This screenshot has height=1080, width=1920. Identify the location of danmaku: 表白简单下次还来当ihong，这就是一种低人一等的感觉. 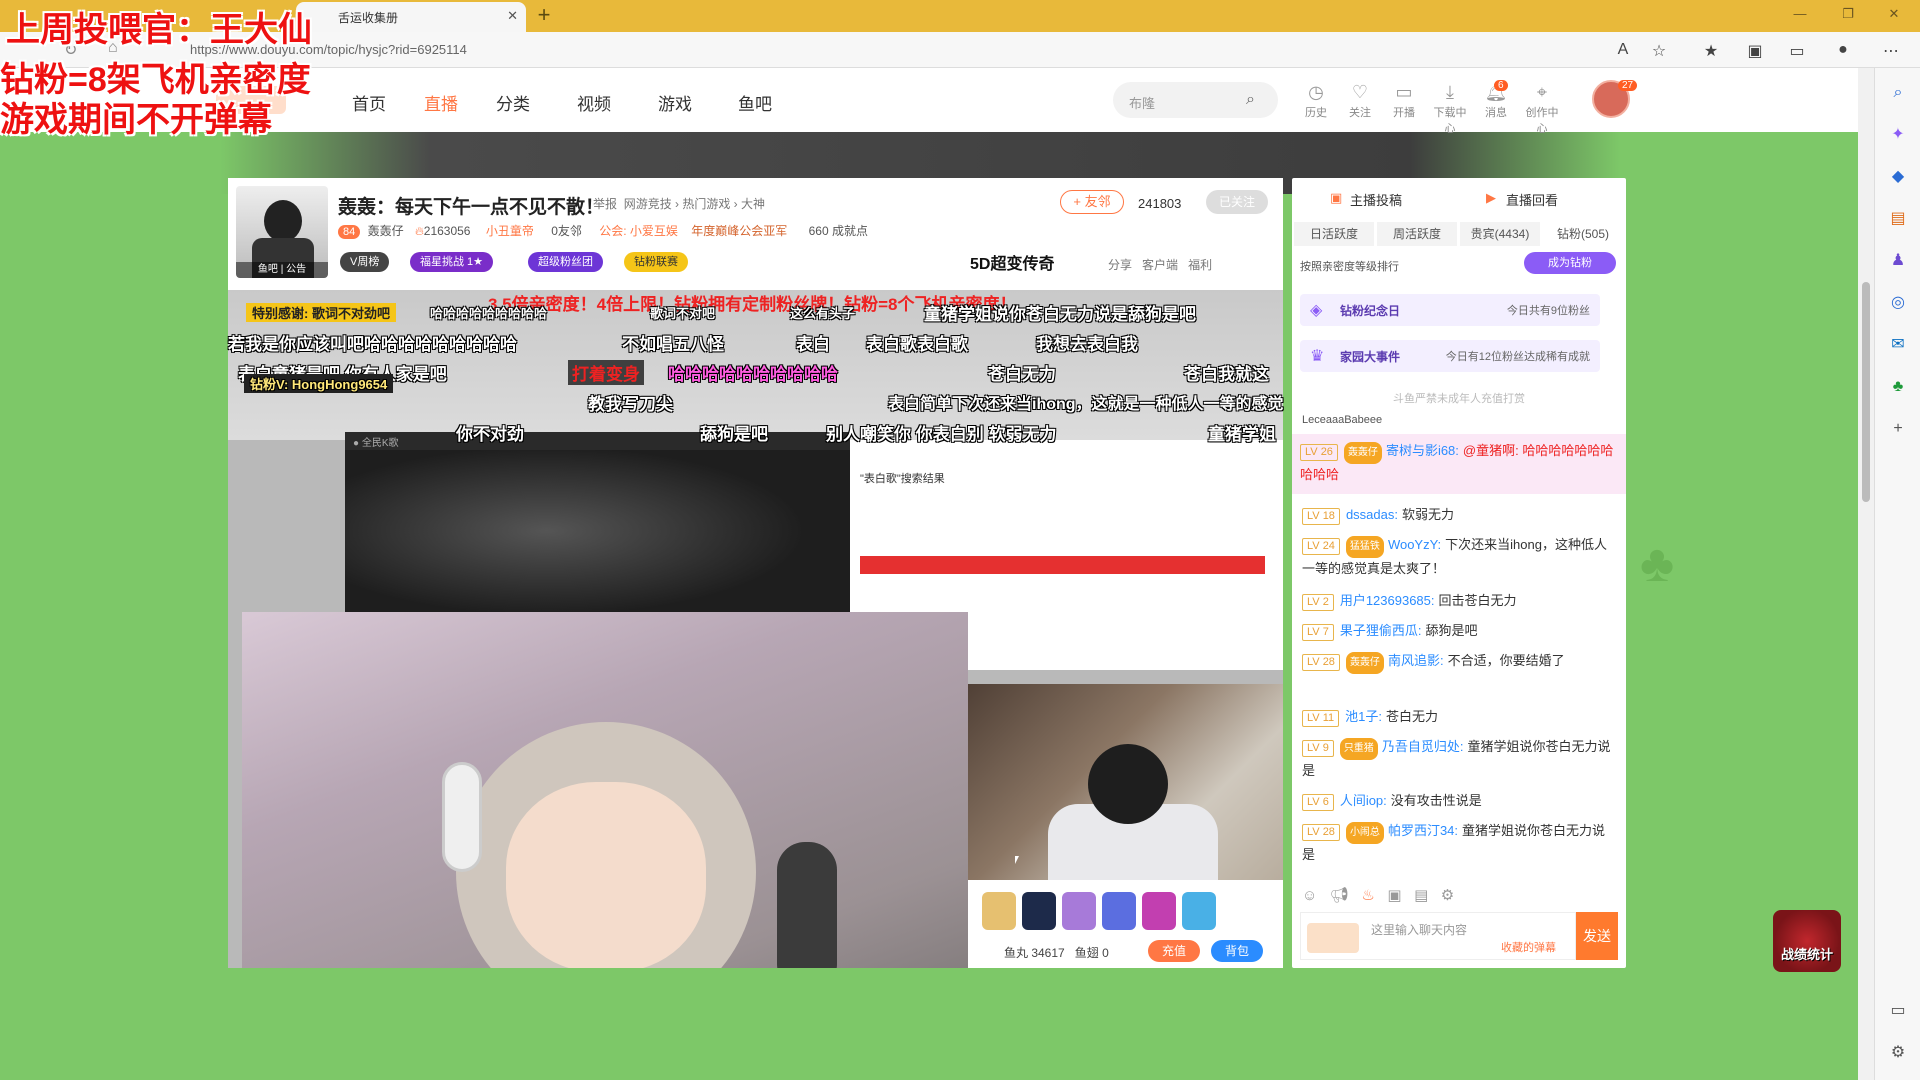
(1086, 404).